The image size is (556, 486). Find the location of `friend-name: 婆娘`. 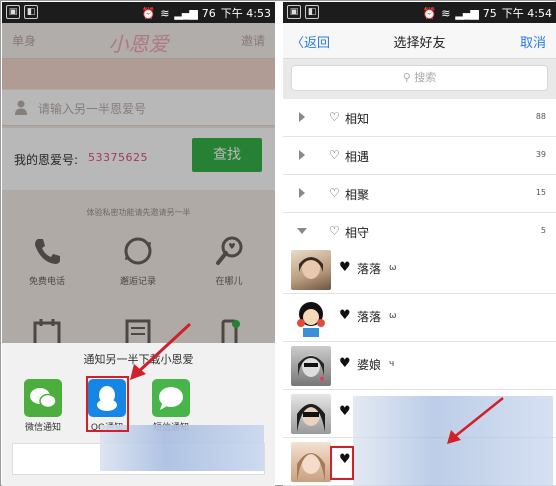

friend-name: 婆娘 is located at coordinates (369, 365).